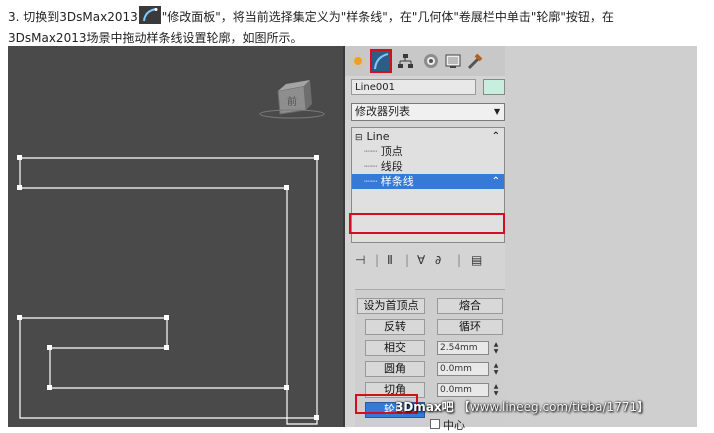  What do you see at coordinates (424, 407) in the screenshot?
I see `watermark-brand: 3Dmax吧` at bounding box center [424, 407].